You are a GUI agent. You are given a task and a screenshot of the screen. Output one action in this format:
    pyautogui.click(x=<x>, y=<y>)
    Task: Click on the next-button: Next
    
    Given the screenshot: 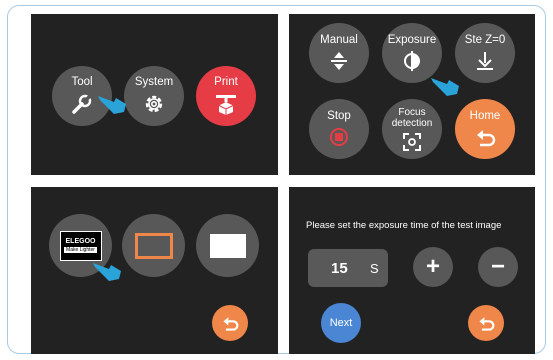 What is the action you would take?
    pyautogui.click(x=341, y=323)
    